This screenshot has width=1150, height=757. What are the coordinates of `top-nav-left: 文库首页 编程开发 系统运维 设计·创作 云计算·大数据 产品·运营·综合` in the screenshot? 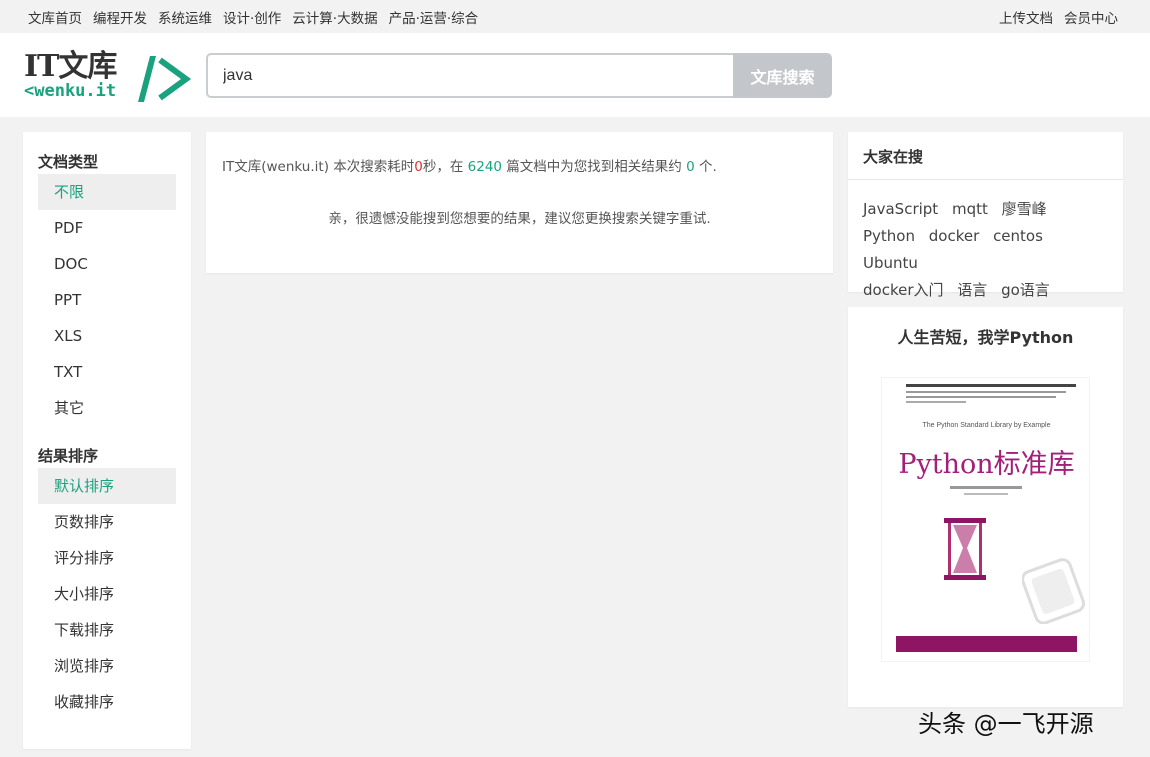 It's located at (253, 17).